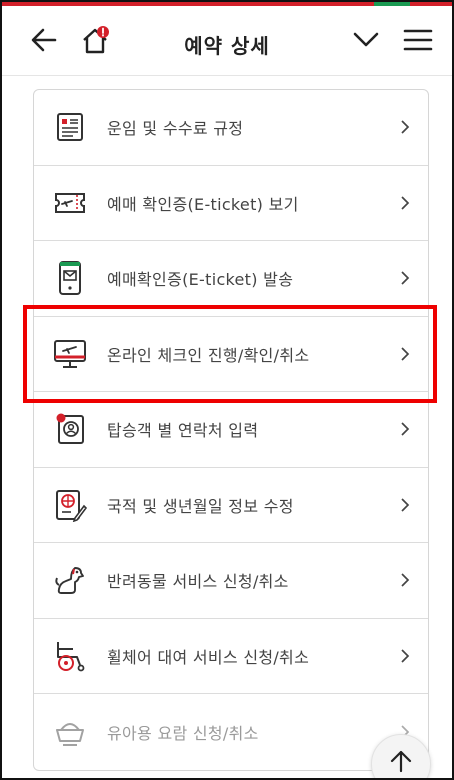 This screenshot has height=780, width=454. I want to click on list-item-passenger-contact: 탑승객 별 연락처 입력, so click(231, 430).